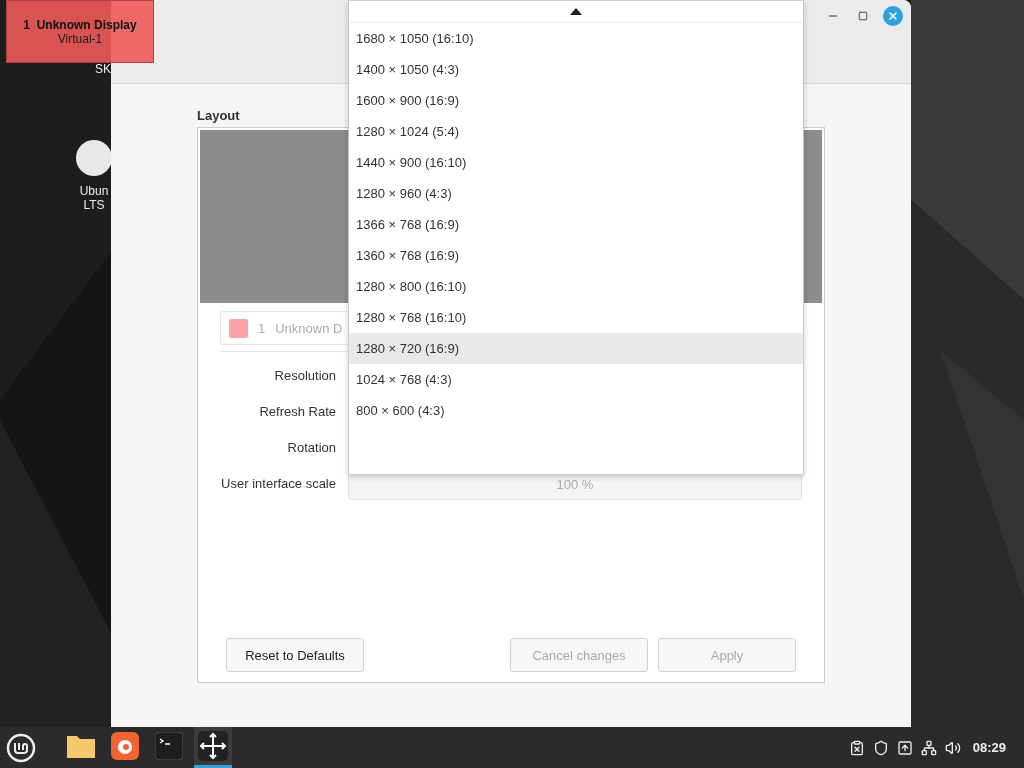 The width and height of the screenshot is (1024, 768). Describe the element at coordinates (295, 655) in the screenshot. I see `reset-button: Reset to Defaults` at that location.